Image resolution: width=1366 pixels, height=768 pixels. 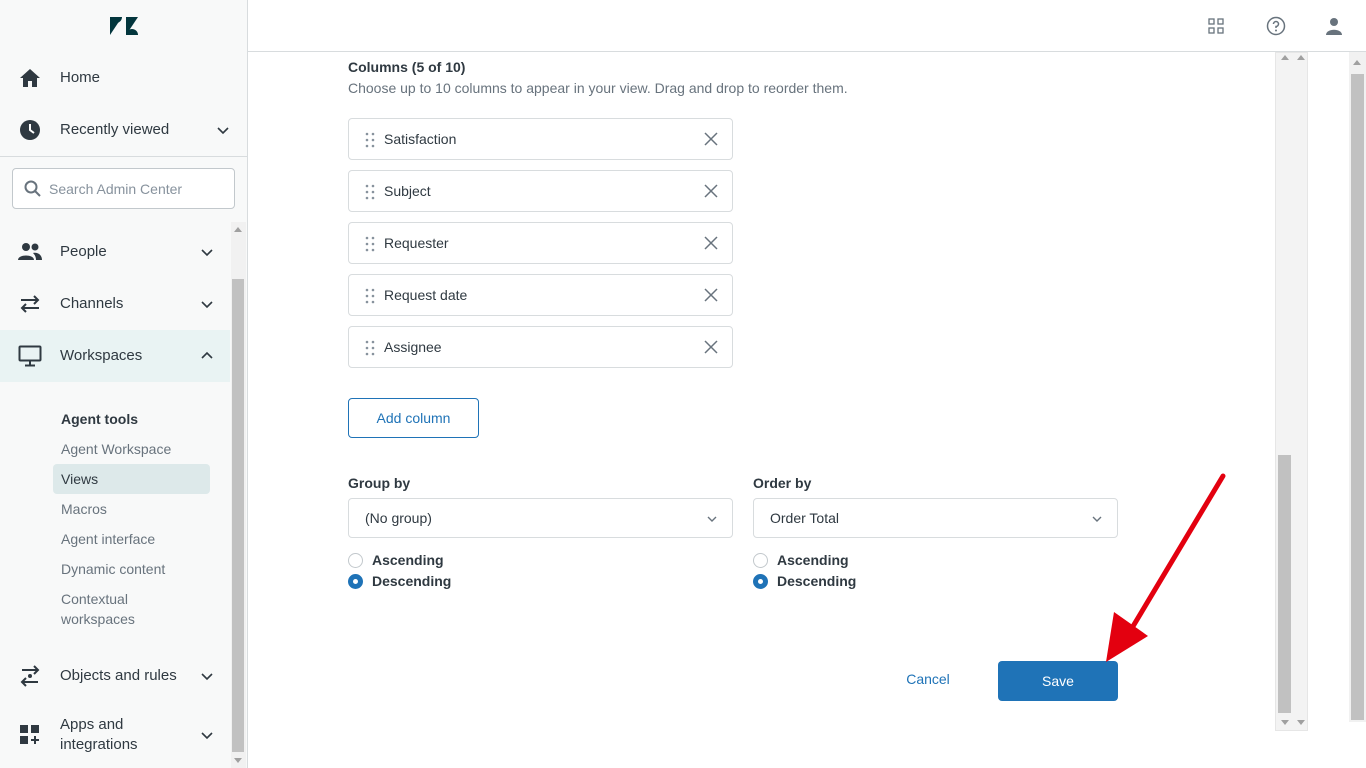 What do you see at coordinates (124, 26) in the screenshot?
I see `zendesk-logo` at bounding box center [124, 26].